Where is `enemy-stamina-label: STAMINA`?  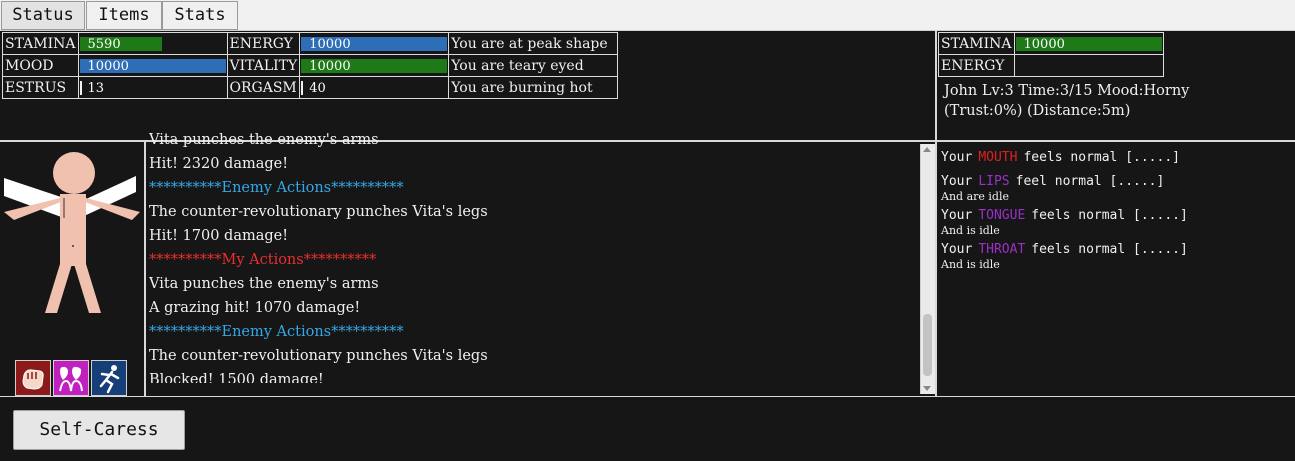
enemy-stamina-label: STAMINA is located at coordinates (976, 43).